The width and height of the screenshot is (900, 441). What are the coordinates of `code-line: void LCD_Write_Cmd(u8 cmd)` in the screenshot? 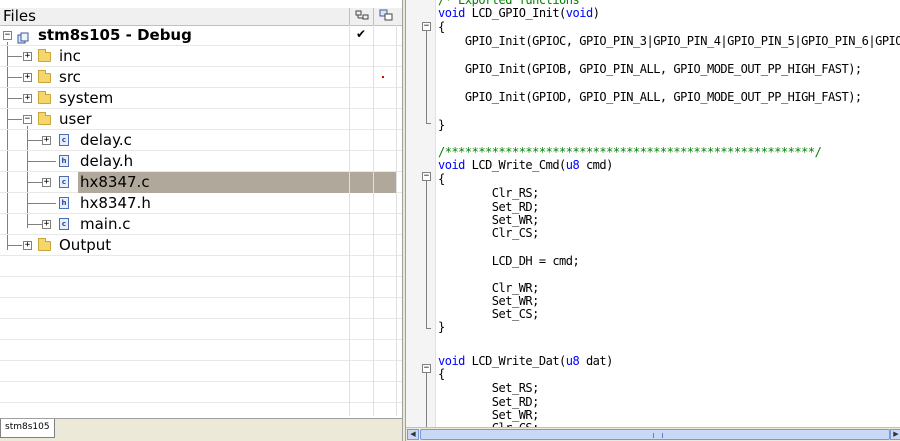 It's located at (525, 165).